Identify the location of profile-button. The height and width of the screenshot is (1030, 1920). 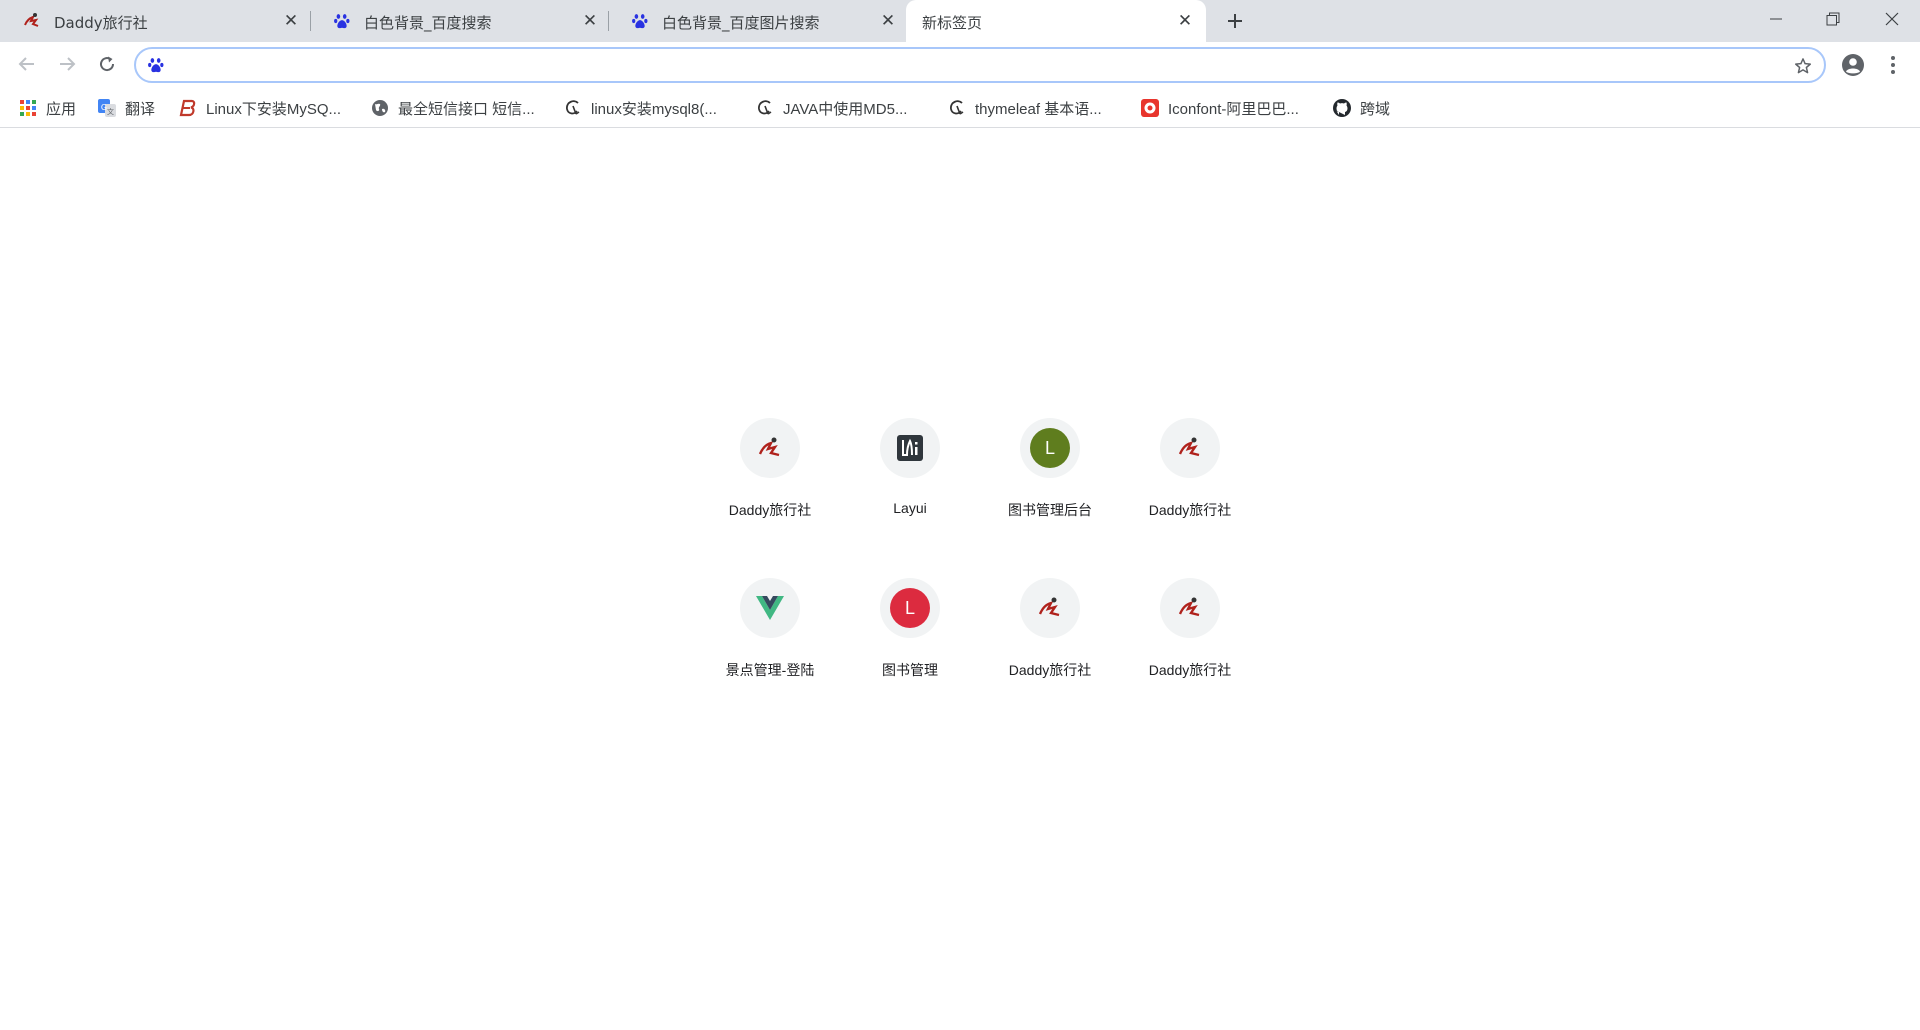
(1853, 65).